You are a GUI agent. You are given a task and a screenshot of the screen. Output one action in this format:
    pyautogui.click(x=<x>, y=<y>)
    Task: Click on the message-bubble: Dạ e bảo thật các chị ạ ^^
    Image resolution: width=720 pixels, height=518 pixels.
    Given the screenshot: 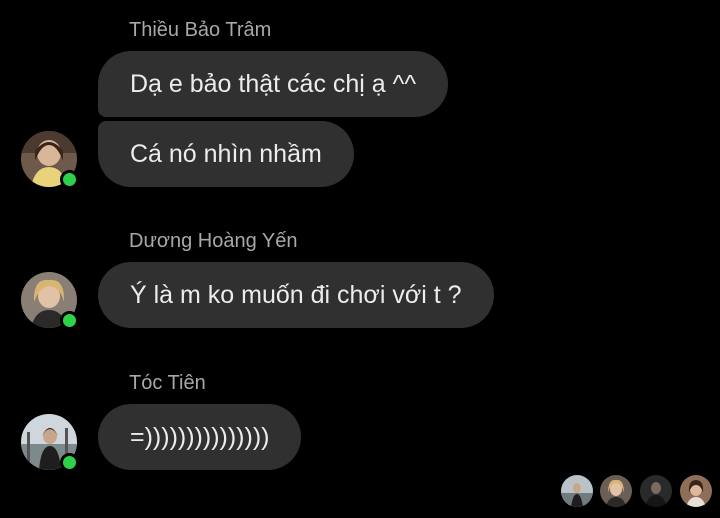 What is the action you would take?
    pyautogui.click(x=273, y=84)
    